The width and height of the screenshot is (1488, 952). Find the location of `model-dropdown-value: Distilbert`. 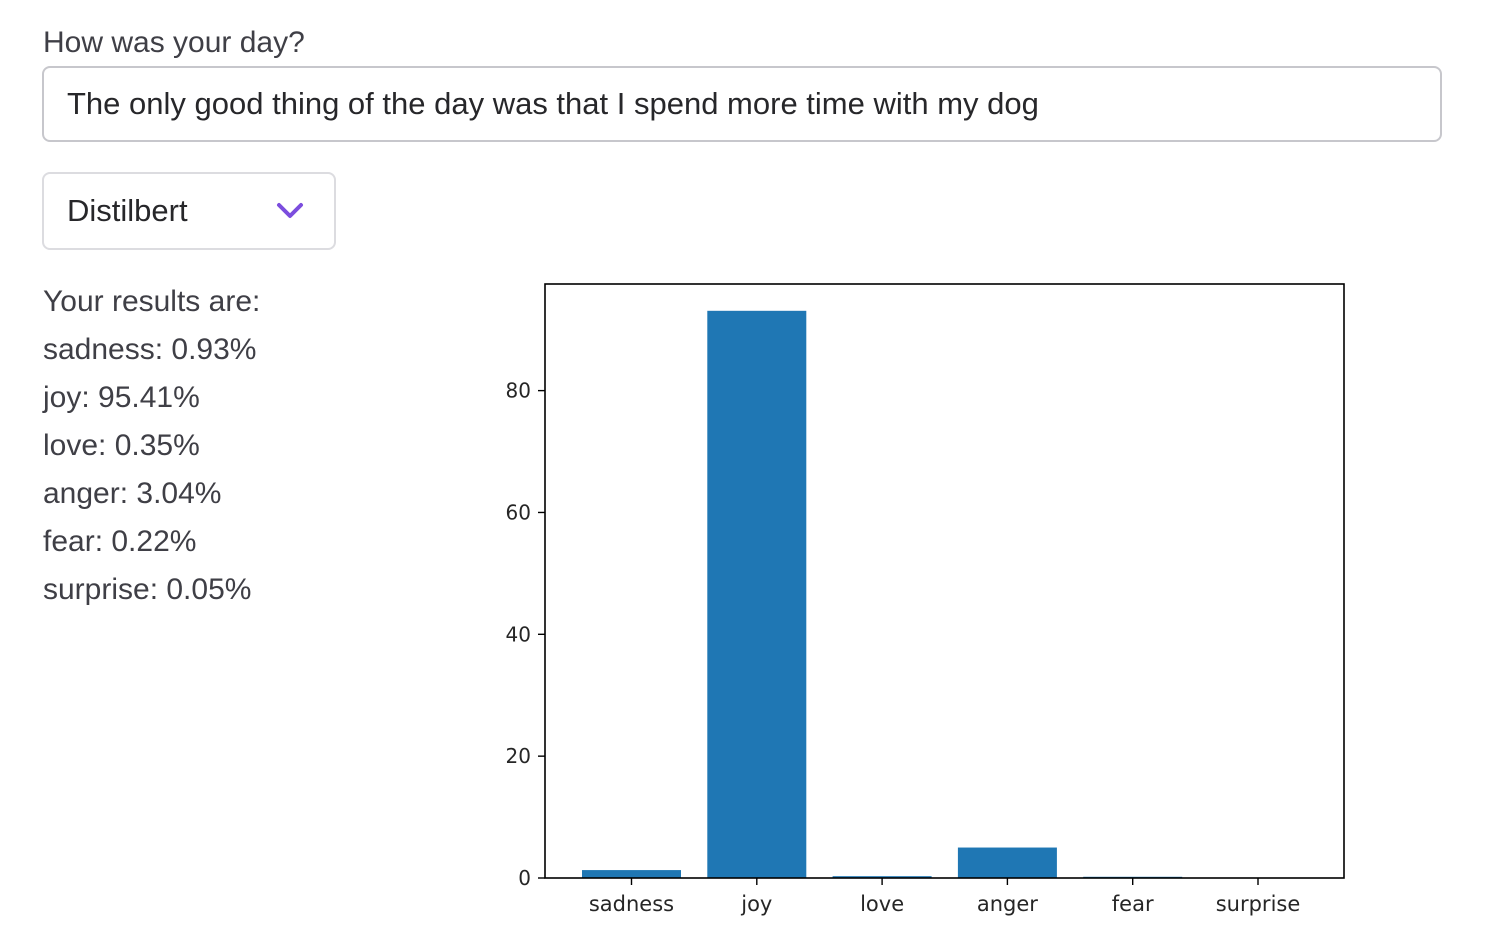

model-dropdown-value: Distilbert is located at coordinates (127, 210).